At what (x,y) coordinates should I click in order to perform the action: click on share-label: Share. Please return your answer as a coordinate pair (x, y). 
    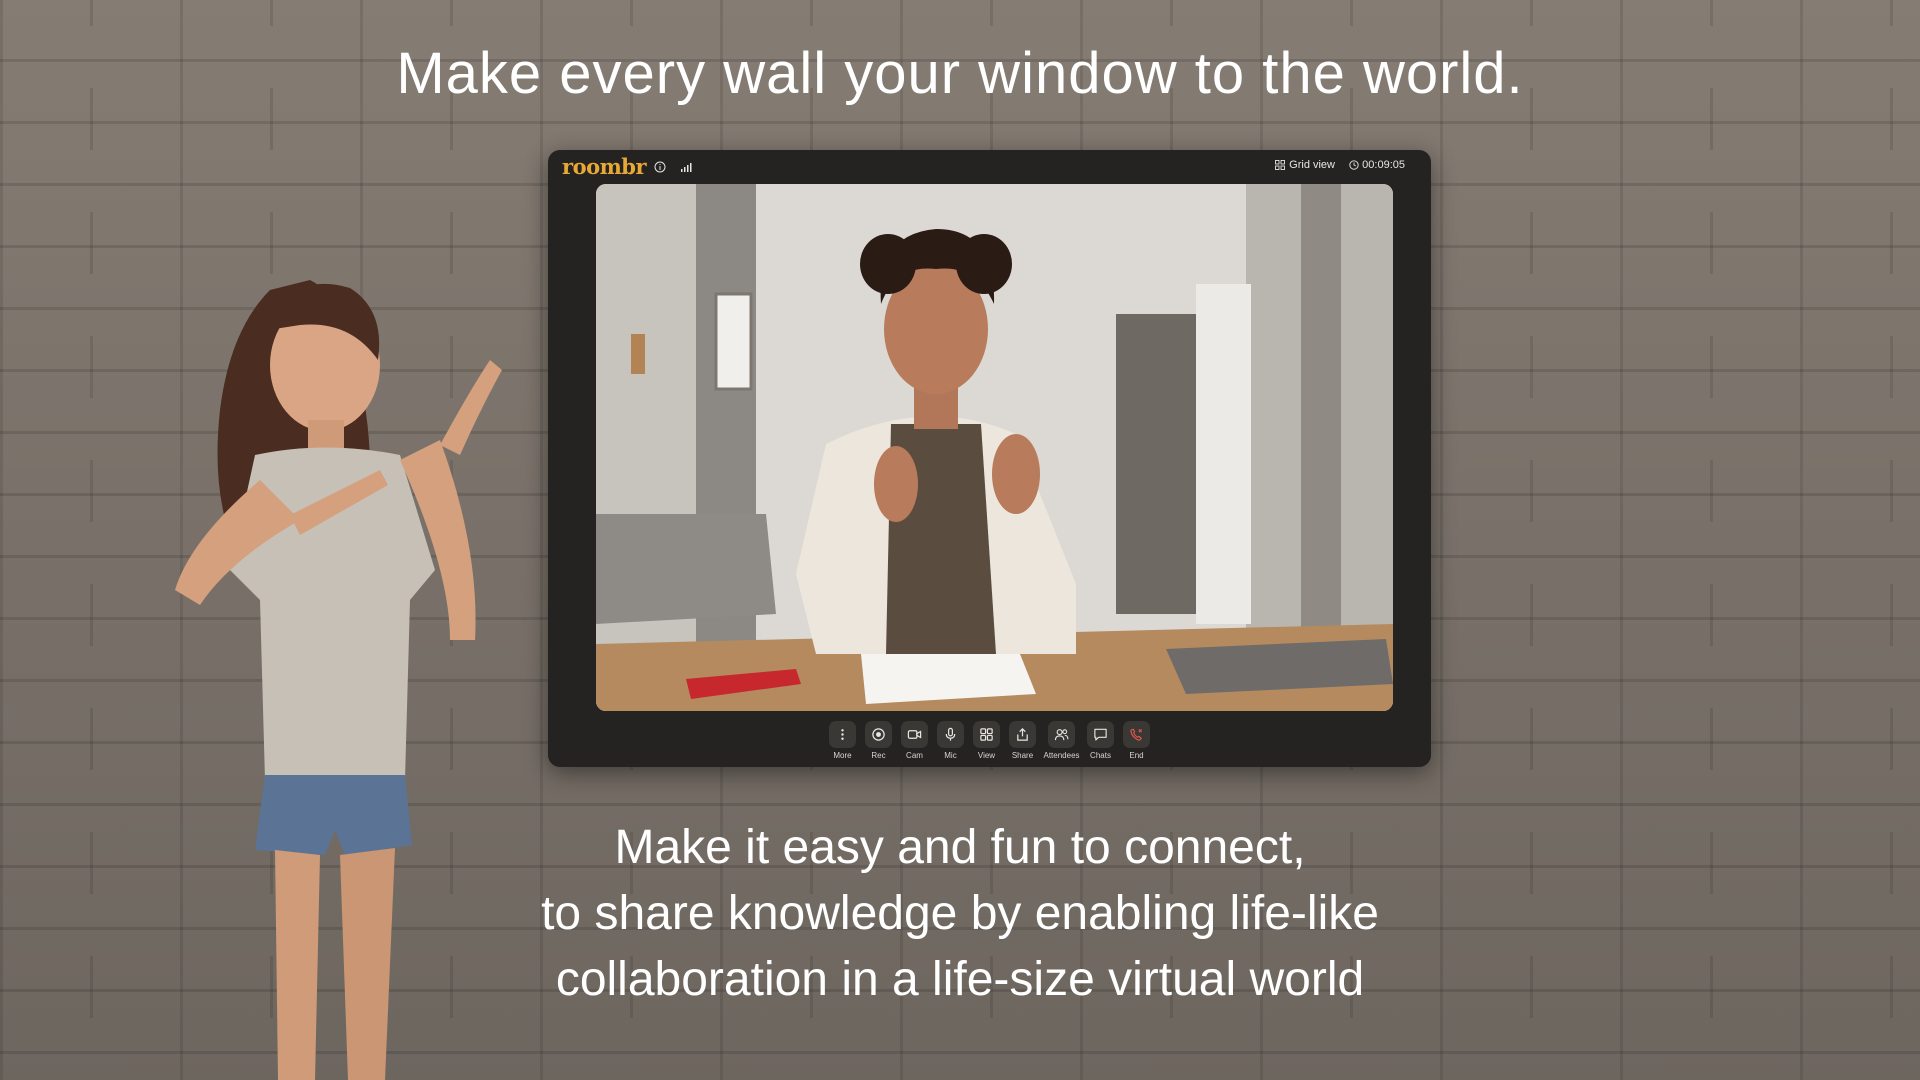
    Looking at the image, I should click on (1022, 755).